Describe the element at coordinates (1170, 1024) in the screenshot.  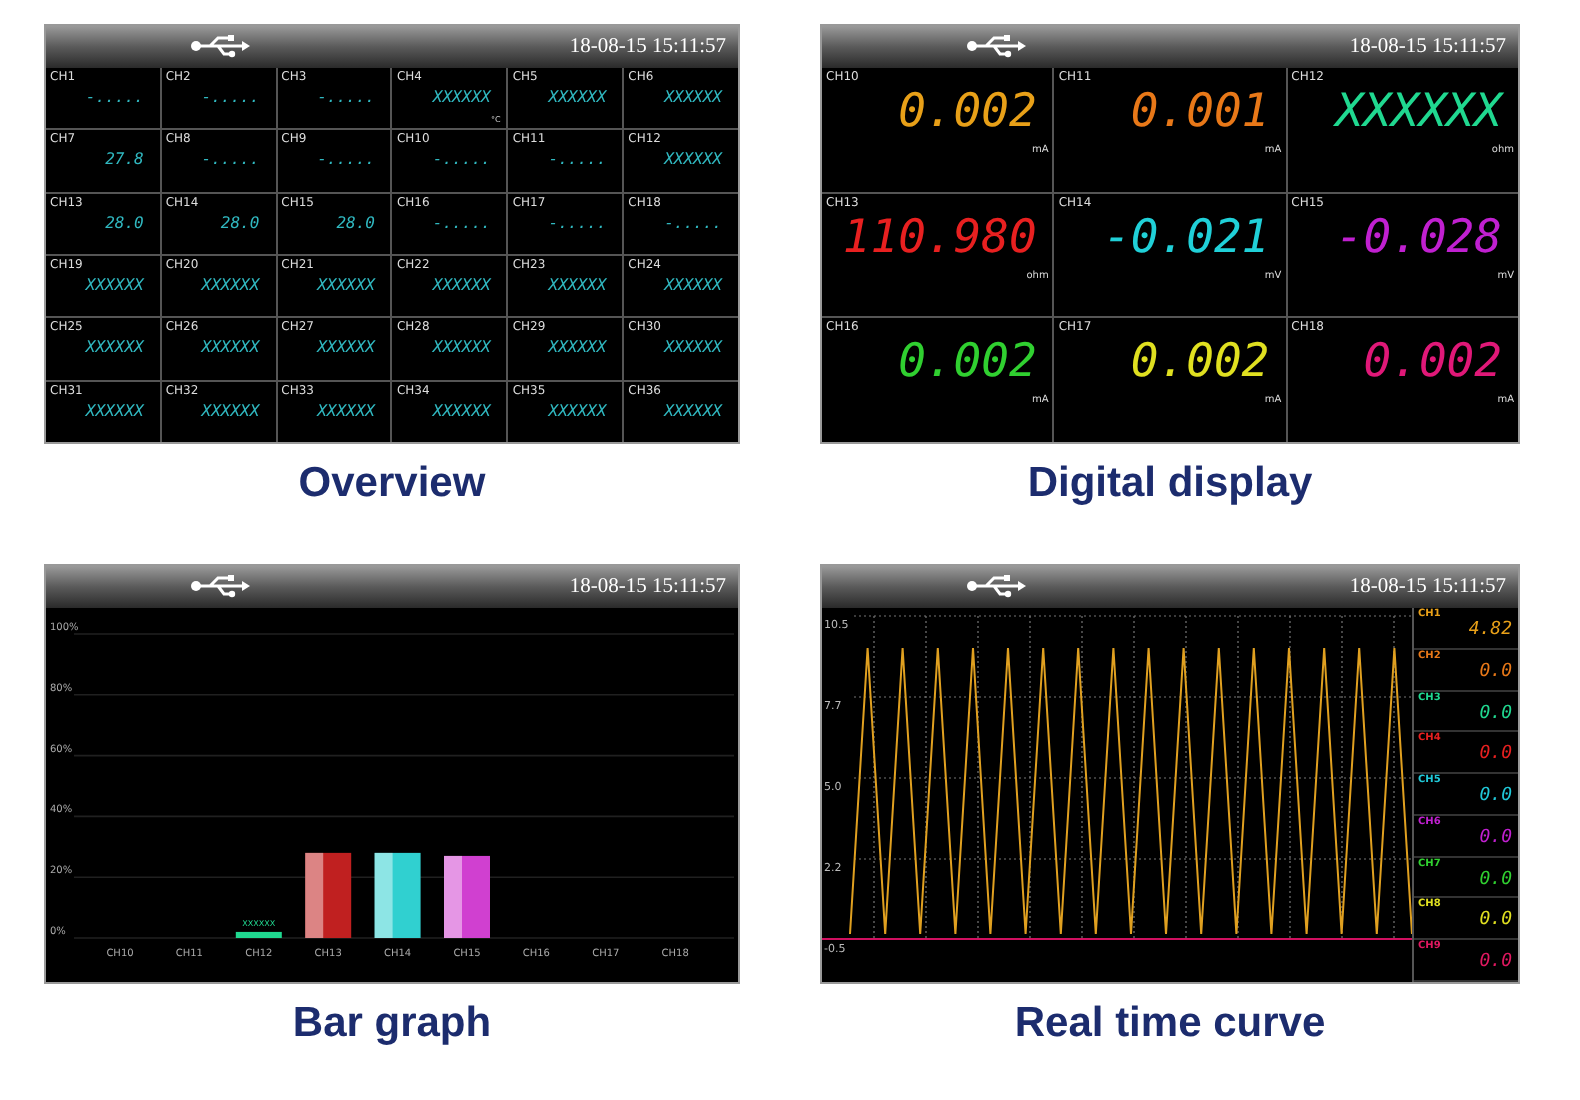
I see `caption: Real time curve` at that location.